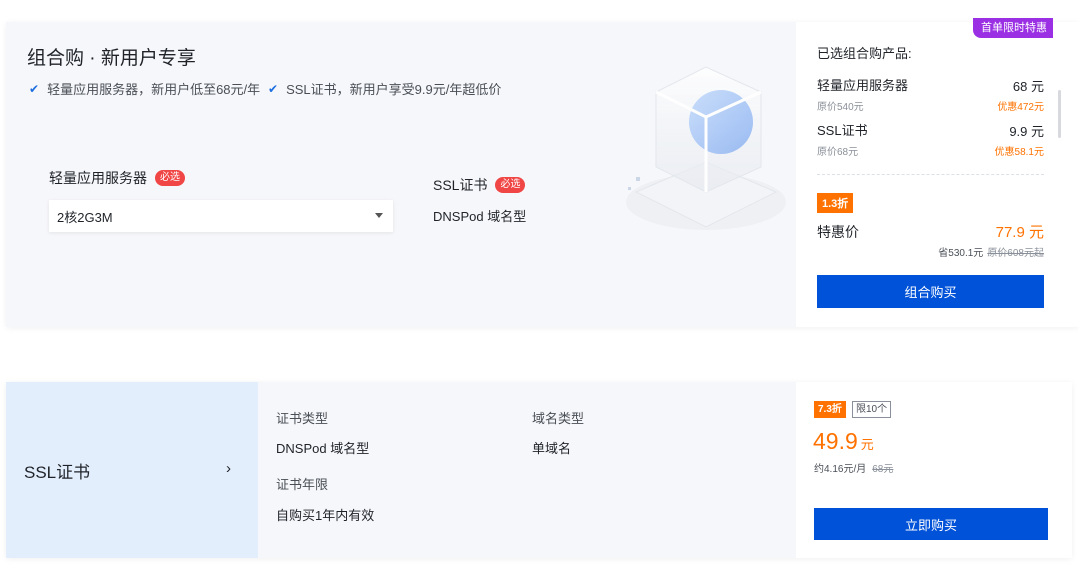 This screenshot has height=577, width=1079. I want to click on summary-item-original: 原价540元, so click(840, 107).